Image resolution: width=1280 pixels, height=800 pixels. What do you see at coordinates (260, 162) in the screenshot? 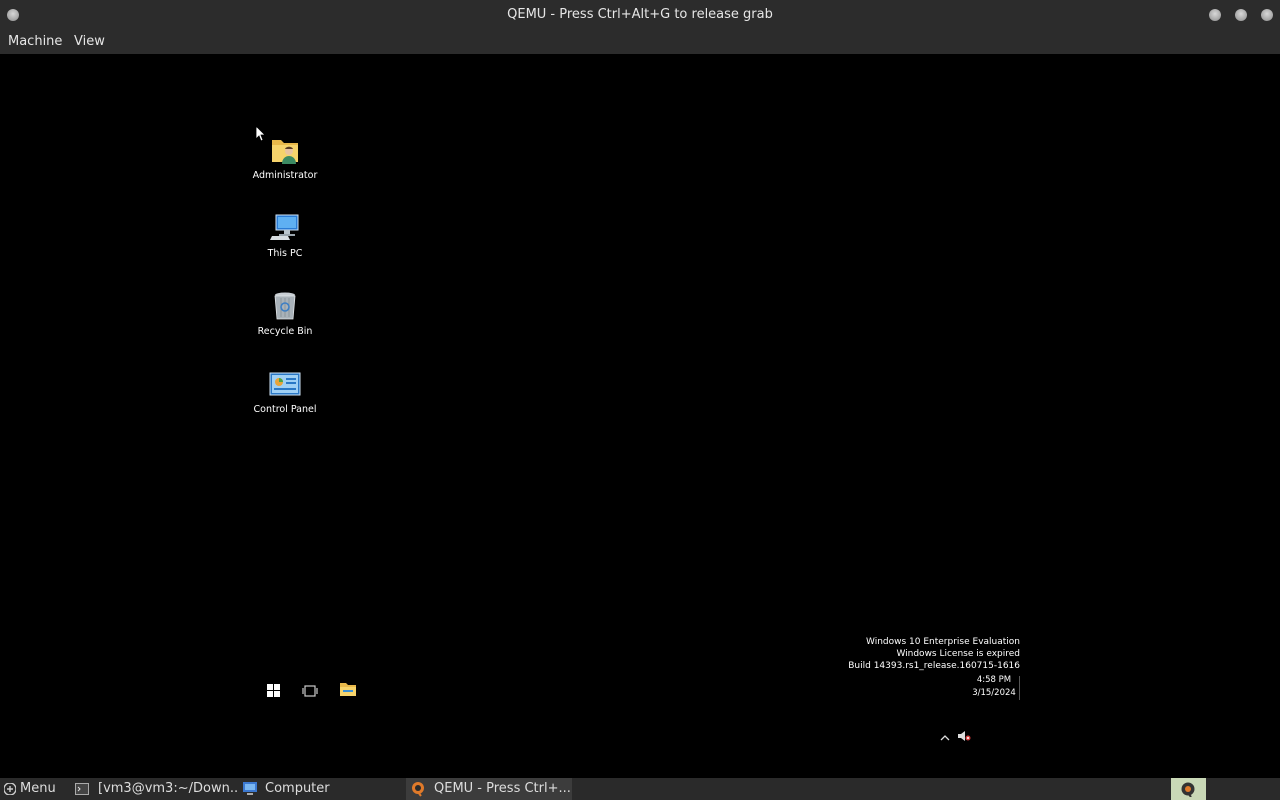
I see `mouse-cursor-icon` at bounding box center [260, 162].